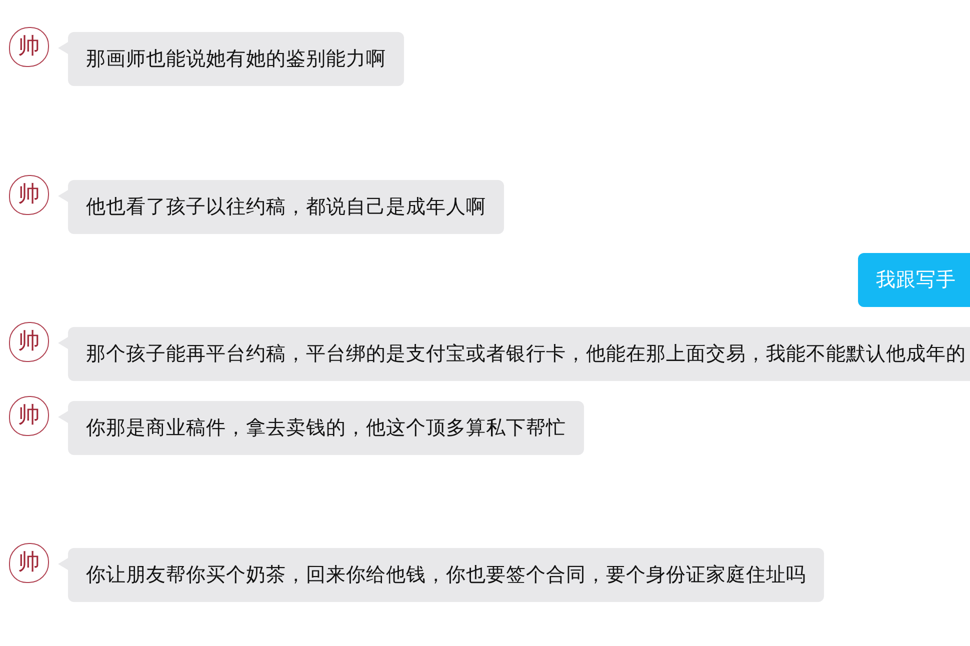  Describe the element at coordinates (326, 428) in the screenshot. I see `message-bubble: 你那是商业稿件，拿去卖钱的，他这个顶多算私下帮忙` at that location.